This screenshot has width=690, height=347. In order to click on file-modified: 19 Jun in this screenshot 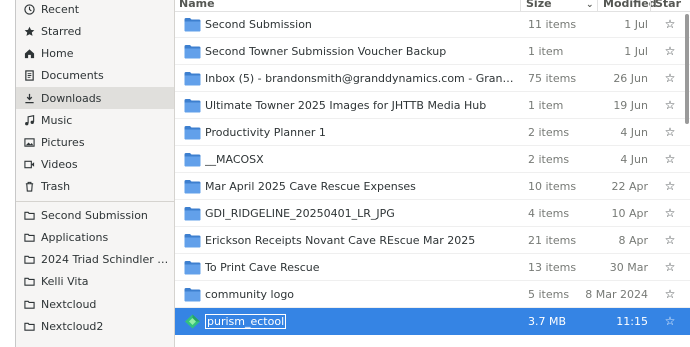, I will do `click(630, 105)`.